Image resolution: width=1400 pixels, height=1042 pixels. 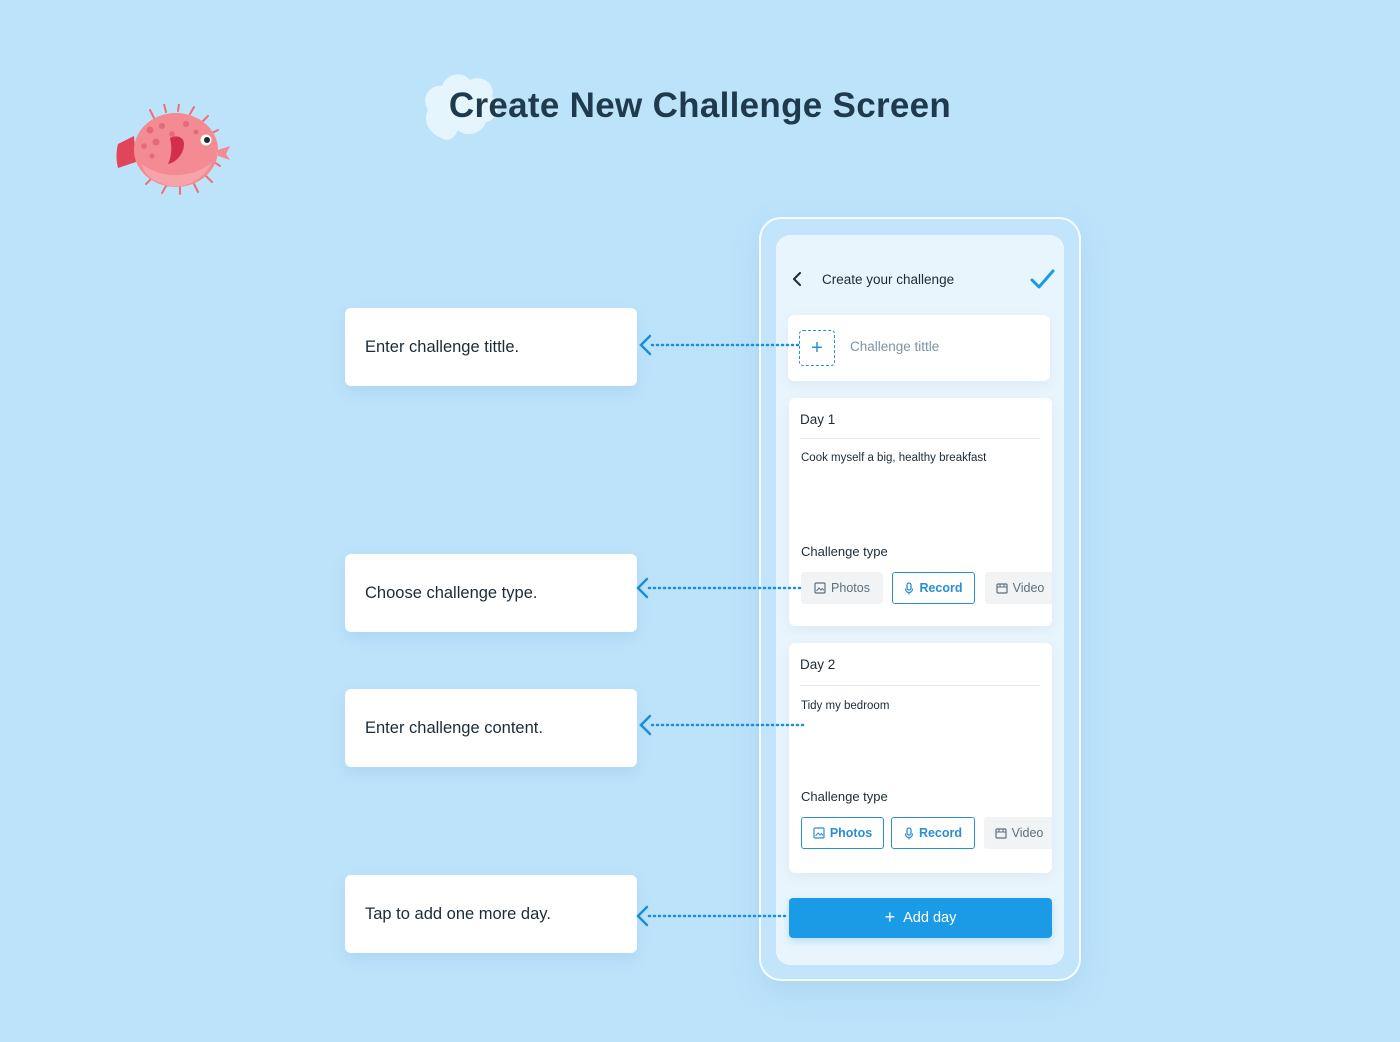 I want to click on chevron-left-icon, so click(x=797, y=279).